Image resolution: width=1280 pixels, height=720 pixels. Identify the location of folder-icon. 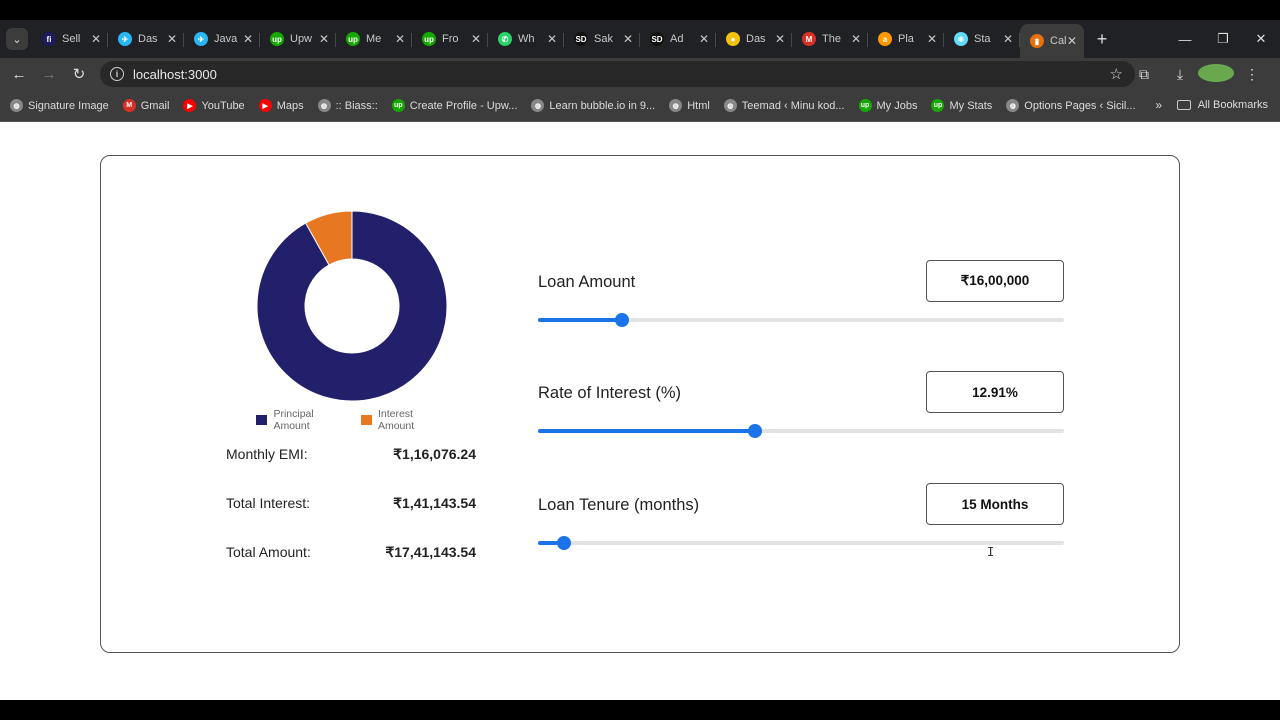
(1183, 105).